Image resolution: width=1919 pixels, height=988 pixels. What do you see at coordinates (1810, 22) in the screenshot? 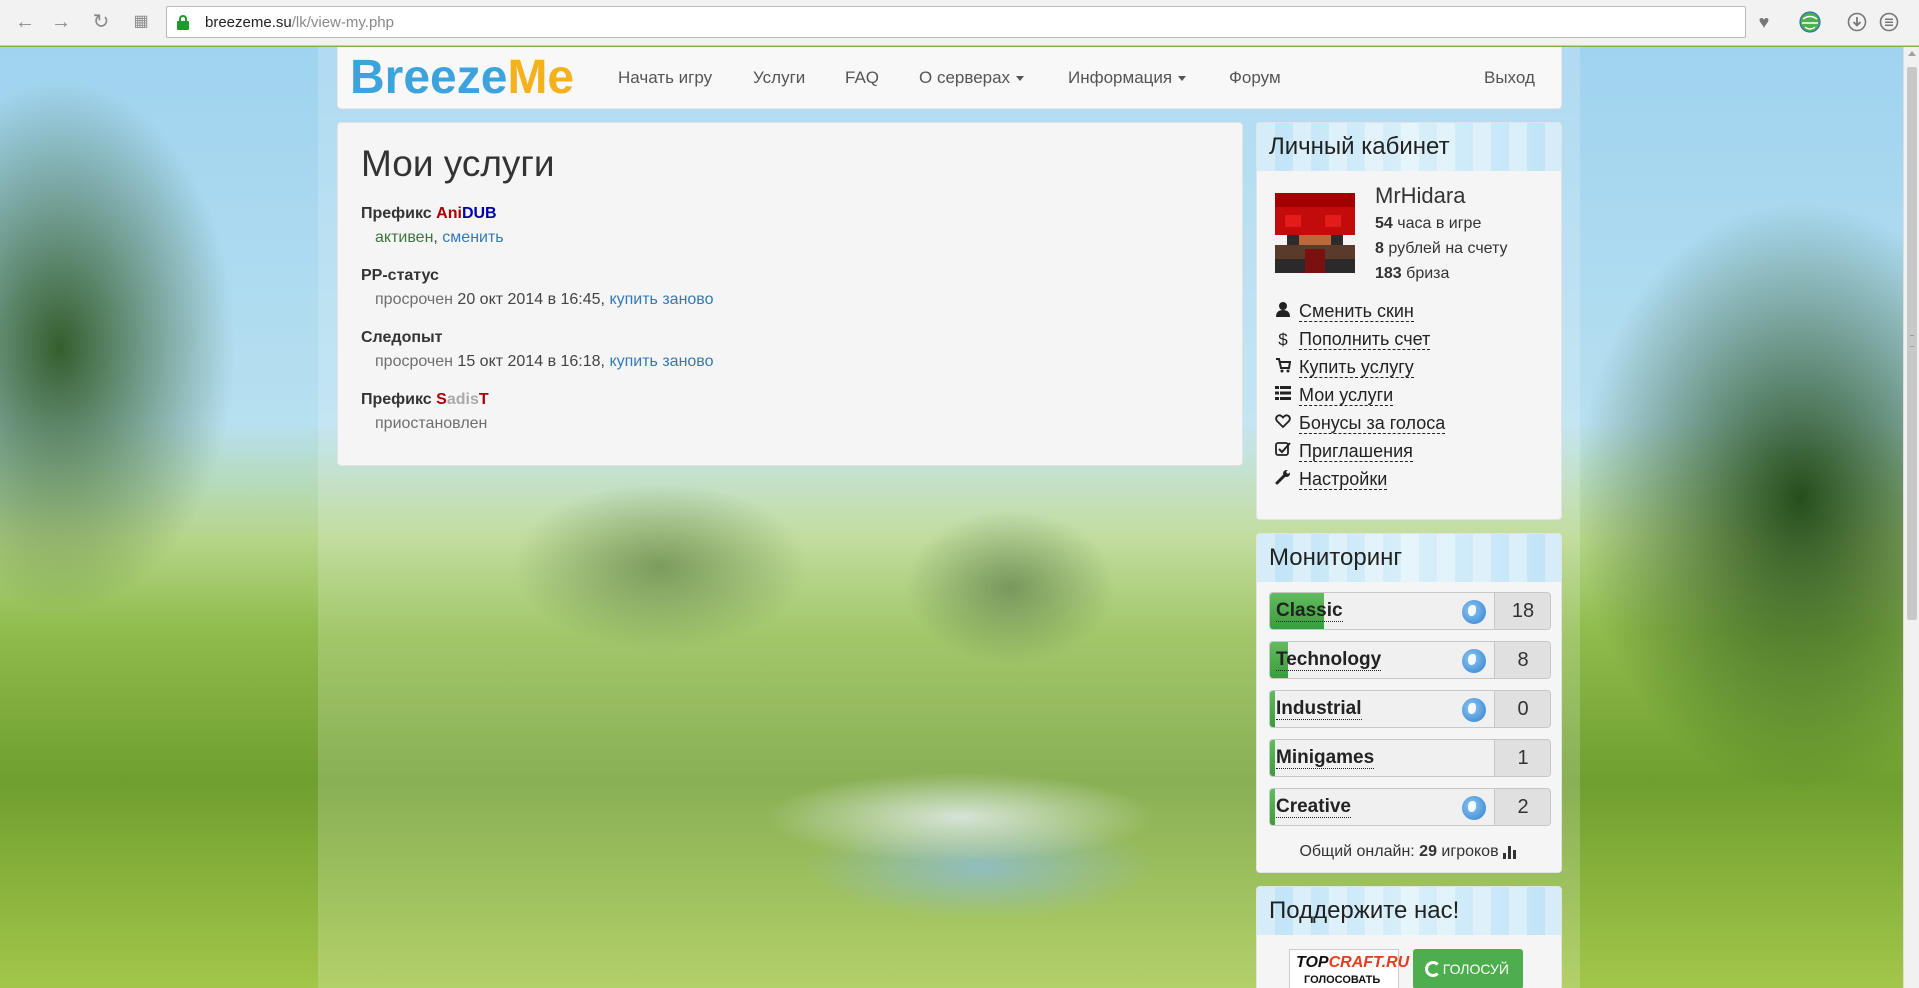
I see `globe-extension-icon` at bounding box center [1810, 22].